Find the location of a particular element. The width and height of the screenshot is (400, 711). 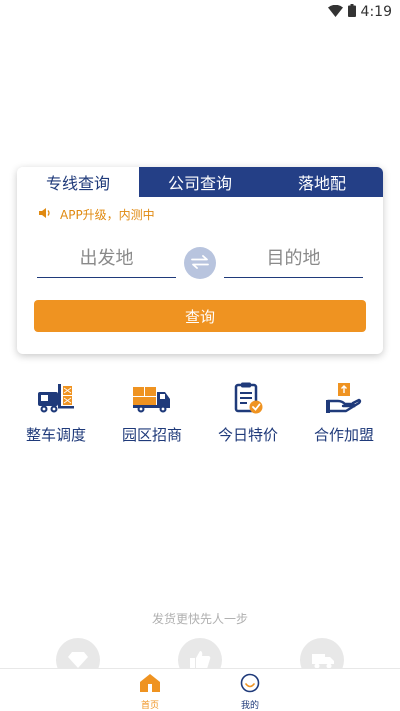

swap-button is located at coordinates (200, 263).